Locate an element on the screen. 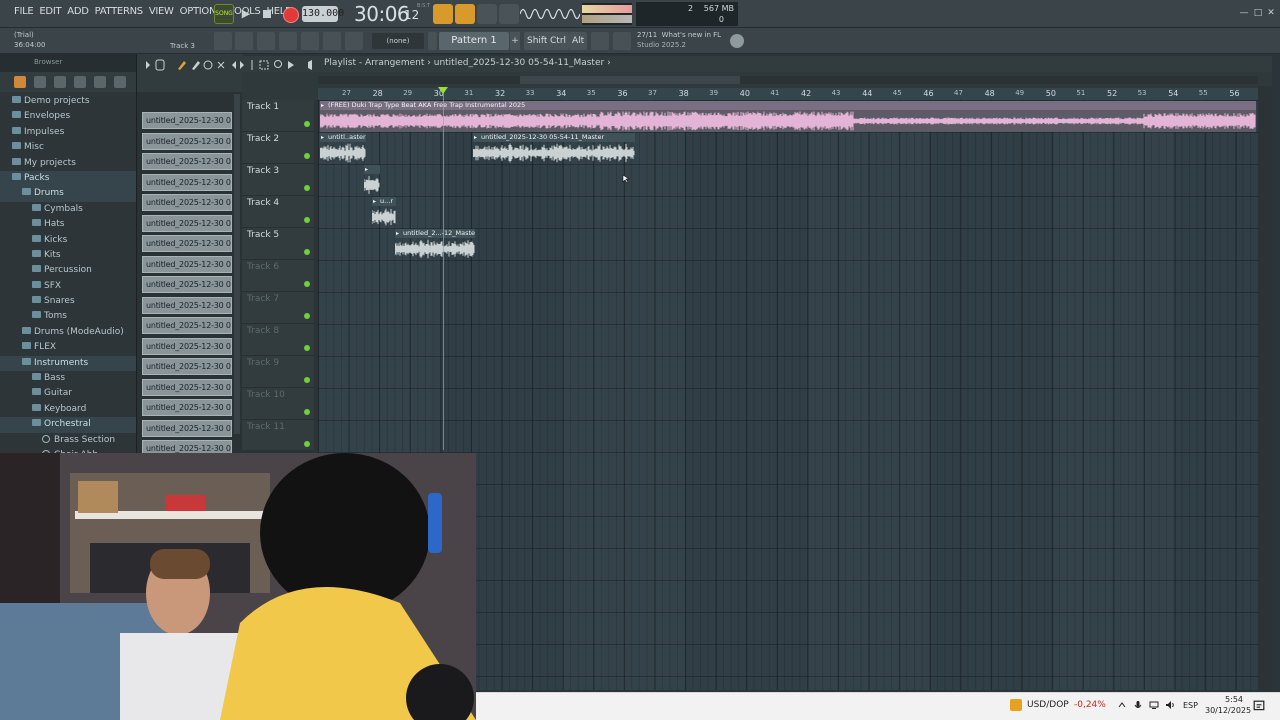 The height and width of the screenshot is (720, 1280). menu-edit: EDIT is located at coordinates (50, 11).